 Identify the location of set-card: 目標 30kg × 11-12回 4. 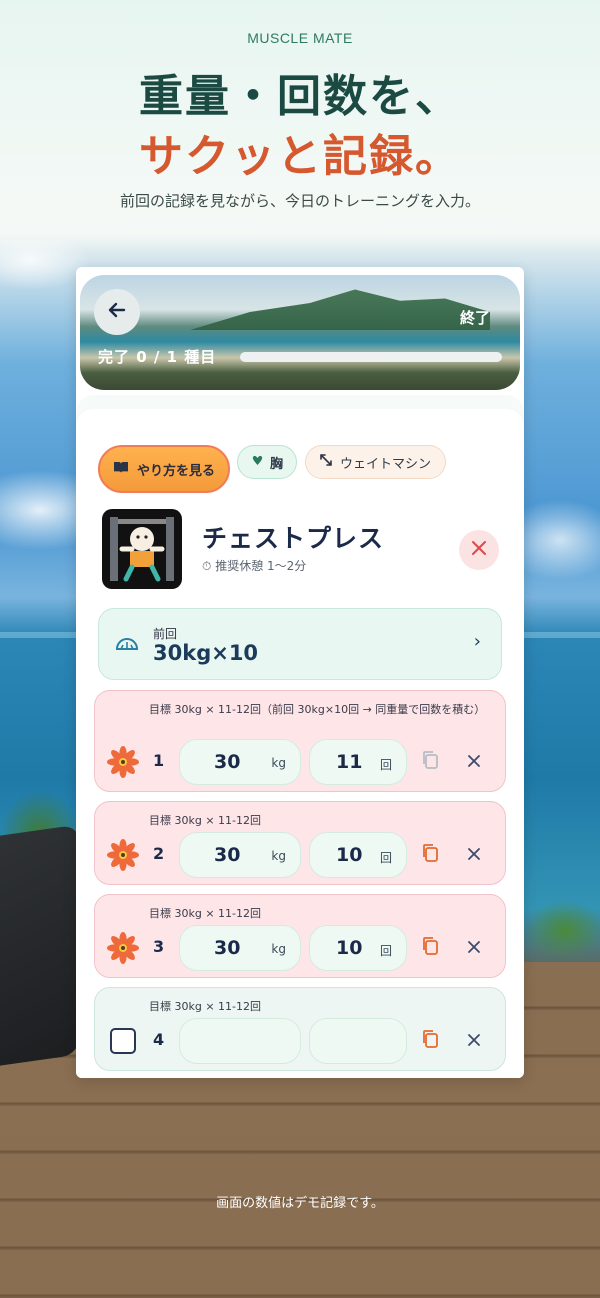
(300, 1029).